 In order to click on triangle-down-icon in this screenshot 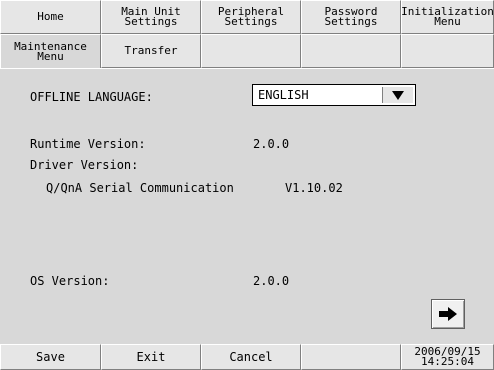, I will do `click(397, 95)`.